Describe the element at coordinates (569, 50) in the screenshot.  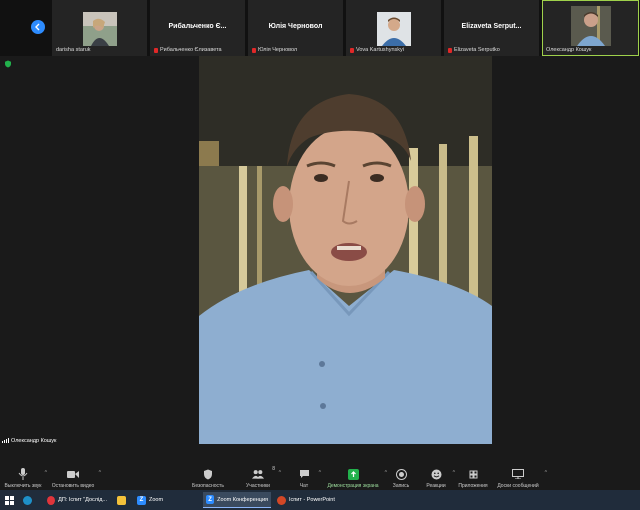
I see `participant-label: Олександр Кошук` at that location.